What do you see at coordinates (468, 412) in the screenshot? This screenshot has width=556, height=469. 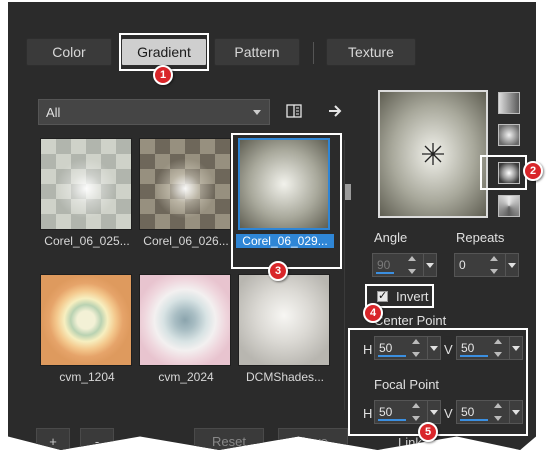 I see `focal-v-value: 50` at bounding box center [468, 412].